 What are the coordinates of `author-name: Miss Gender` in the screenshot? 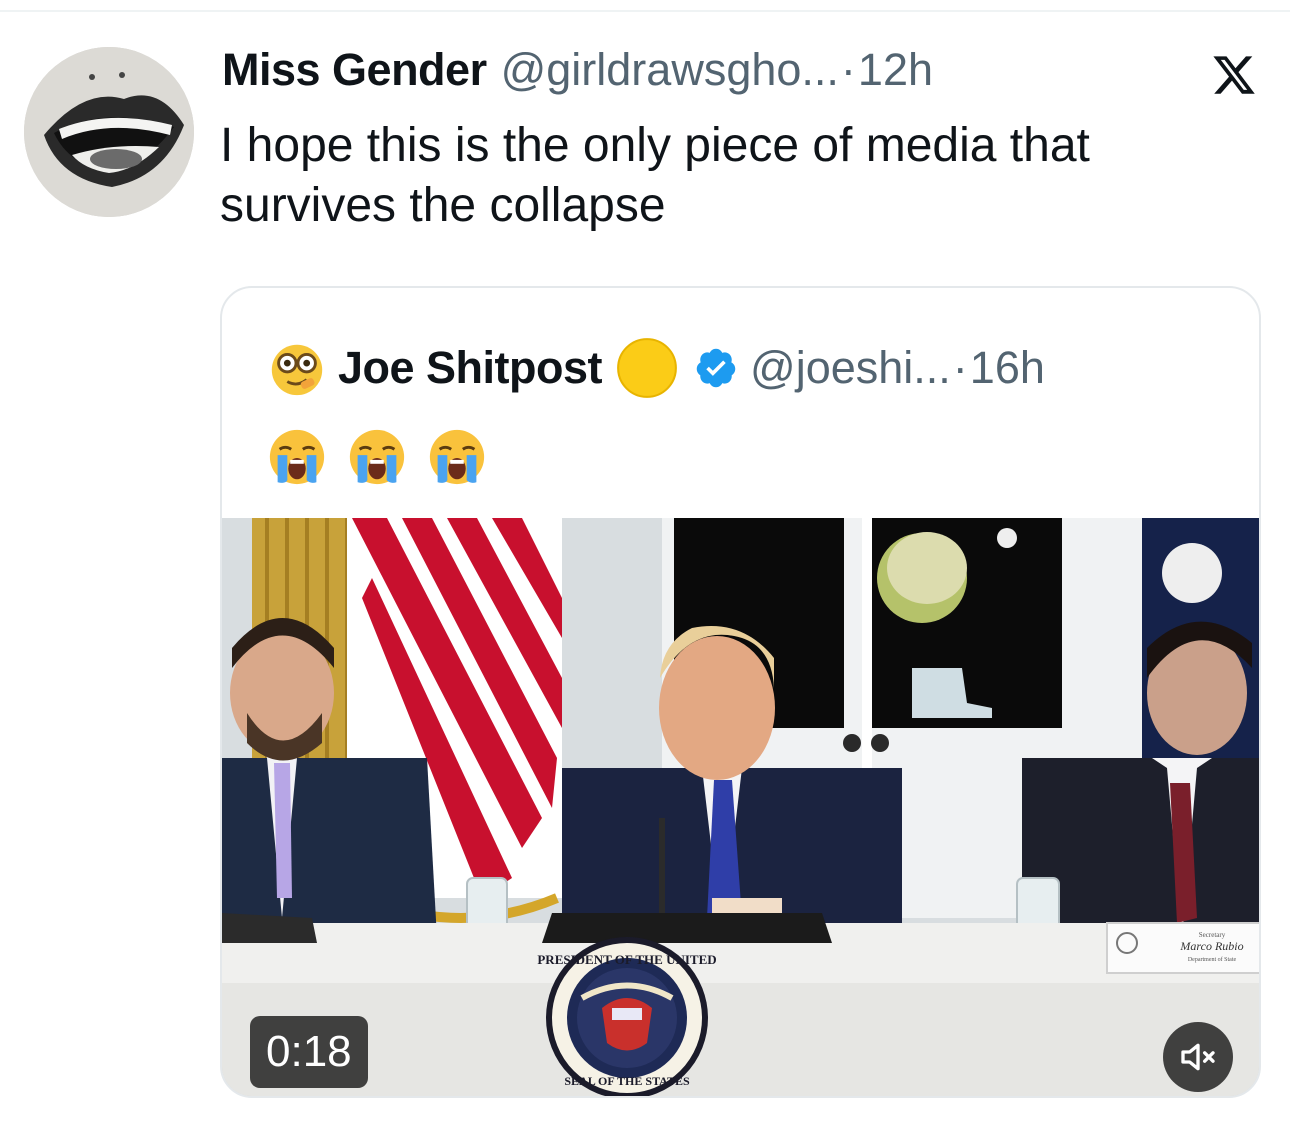 It's located at (354, 70).